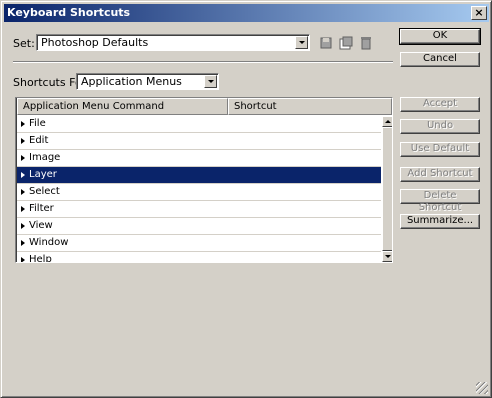 Image resolution: width=492 pixels, height=398 pixels. Describe the element at coordinates (44, 191) in the screenshot. I see `list-item-label: Select` at that location.